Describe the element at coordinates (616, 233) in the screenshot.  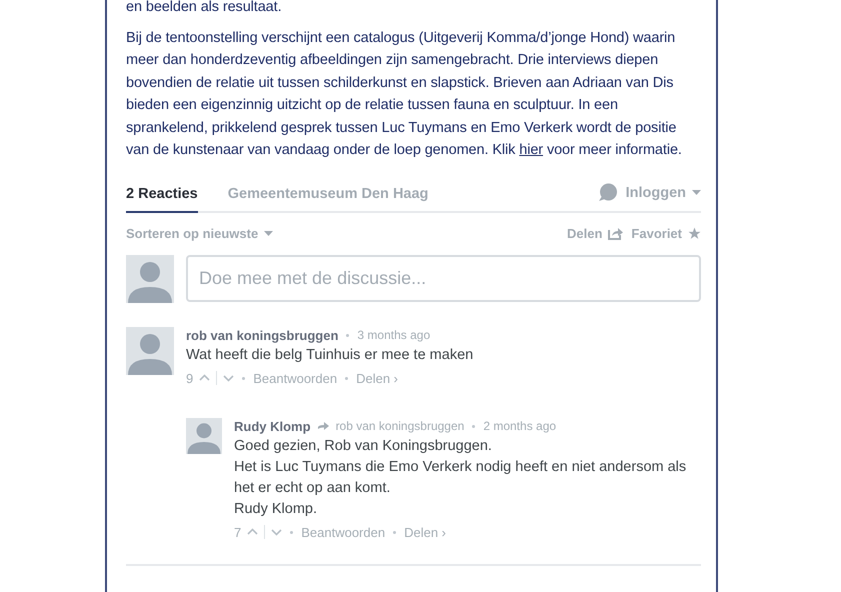
I see `share-icon` at that location.